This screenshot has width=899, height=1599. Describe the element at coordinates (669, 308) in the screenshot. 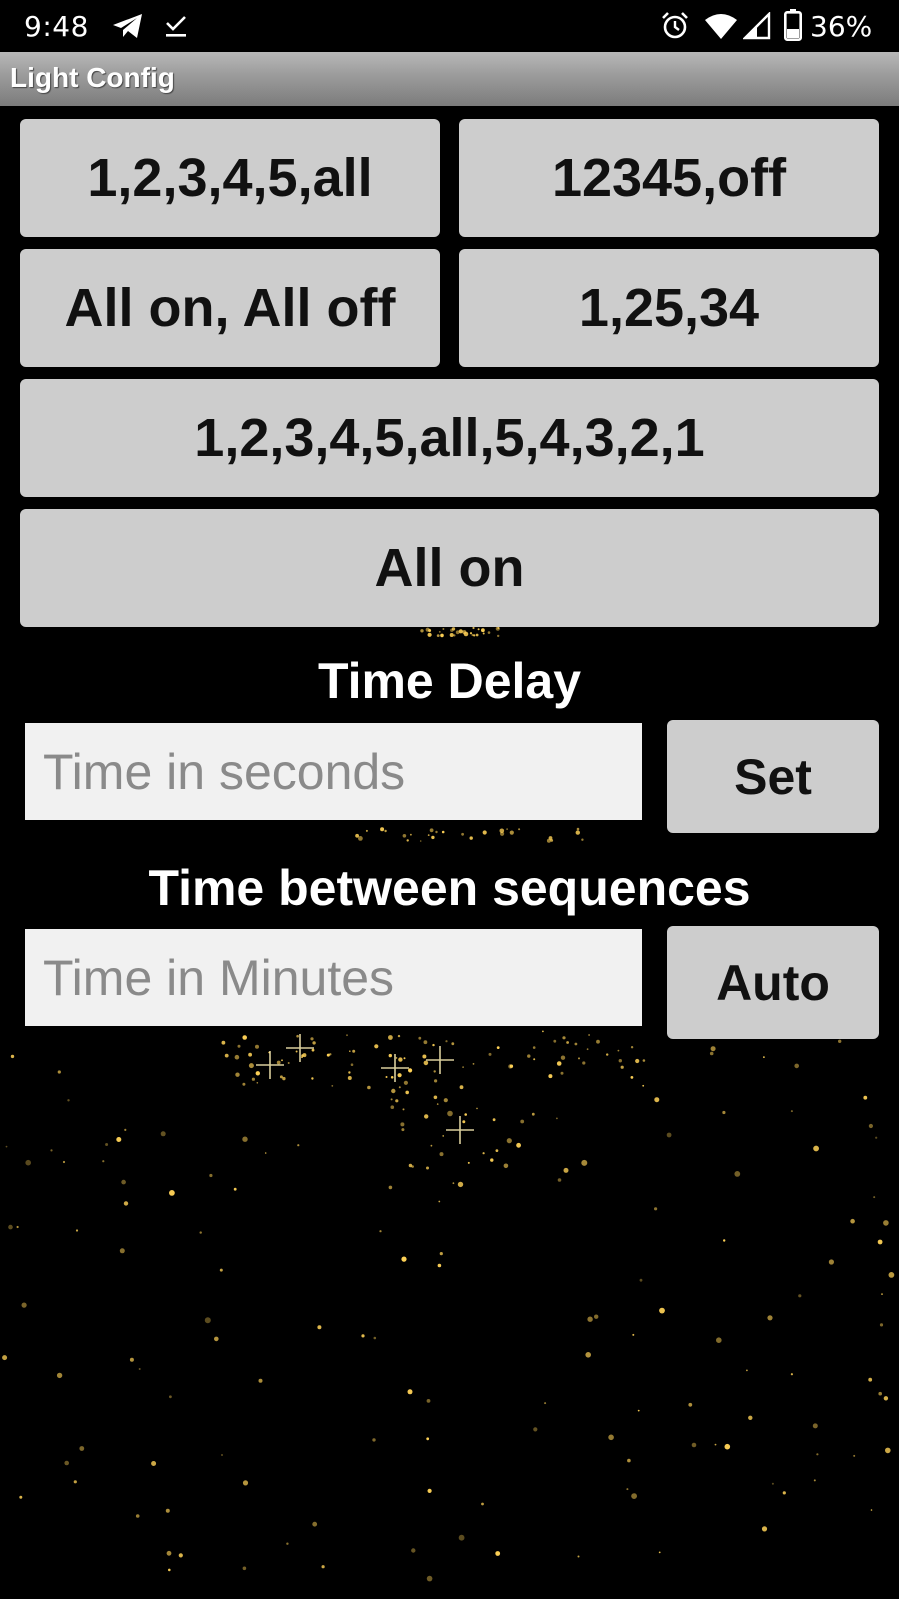

I see `sequence-button-1-25-34: 1,25,34` at that location.